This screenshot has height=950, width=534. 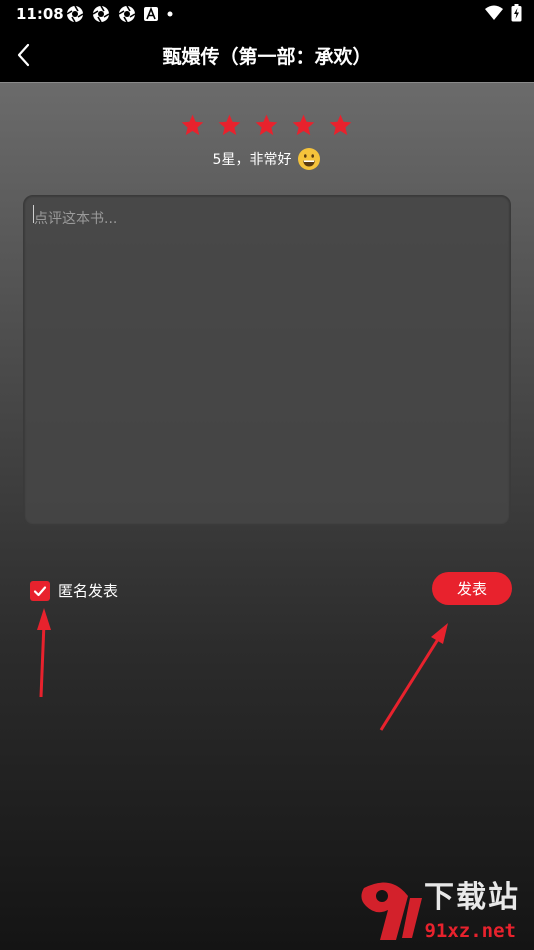 I want to click on app-bar: 甄嬛传（第一部：承欢）, so click(x=267, y=55).